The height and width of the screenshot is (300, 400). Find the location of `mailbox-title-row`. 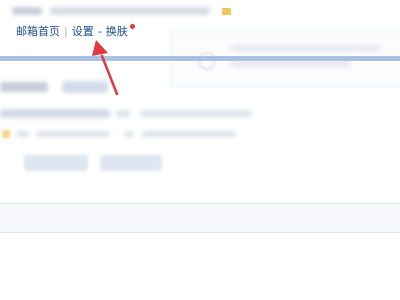

mailbox-title-row is located at coordinates (70, 88).